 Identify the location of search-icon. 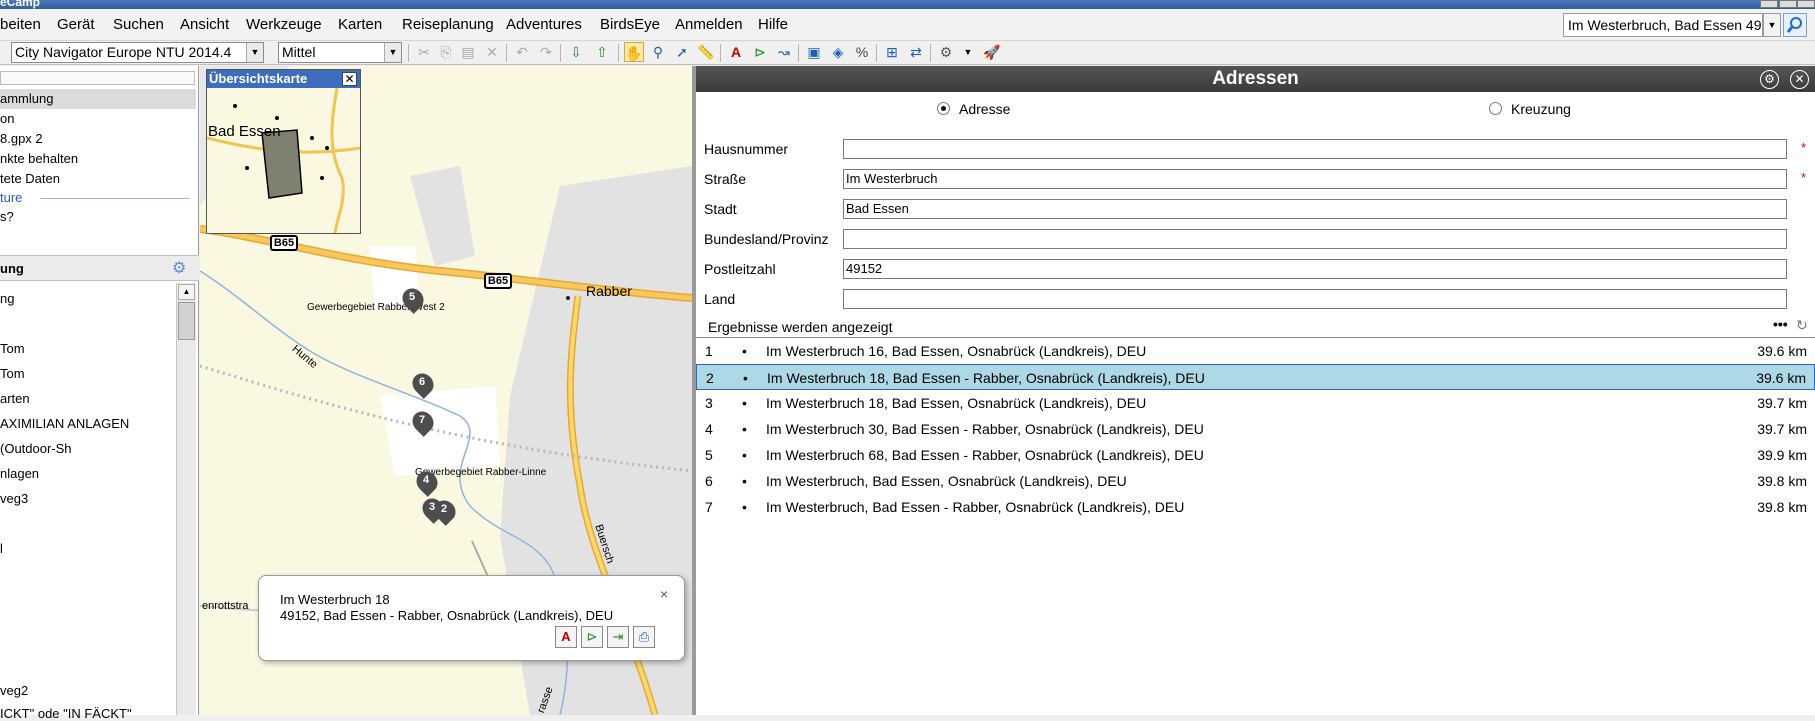
(1794, 25).